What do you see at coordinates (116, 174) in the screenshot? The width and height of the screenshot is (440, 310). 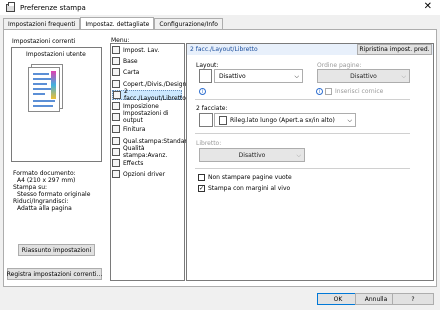 I see `driver-options-icon` at bounding box center [116, 174].